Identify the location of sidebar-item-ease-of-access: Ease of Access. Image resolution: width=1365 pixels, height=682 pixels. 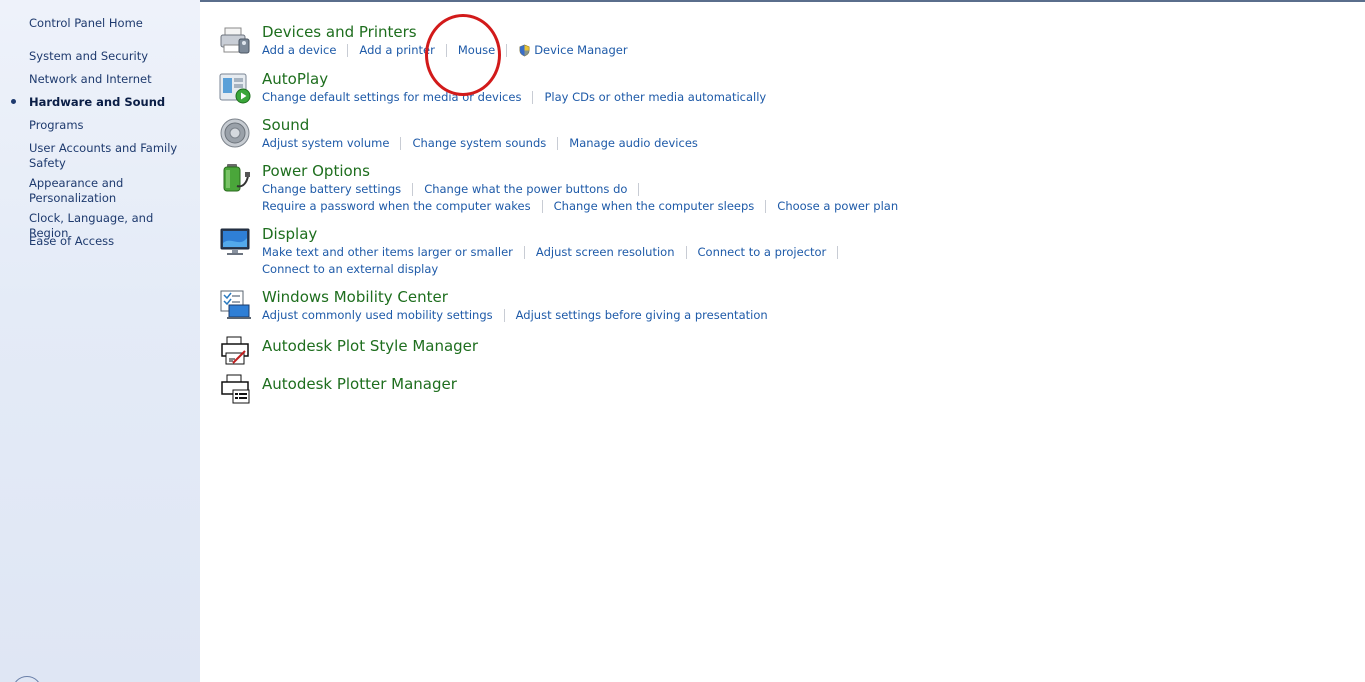
(112, 241).